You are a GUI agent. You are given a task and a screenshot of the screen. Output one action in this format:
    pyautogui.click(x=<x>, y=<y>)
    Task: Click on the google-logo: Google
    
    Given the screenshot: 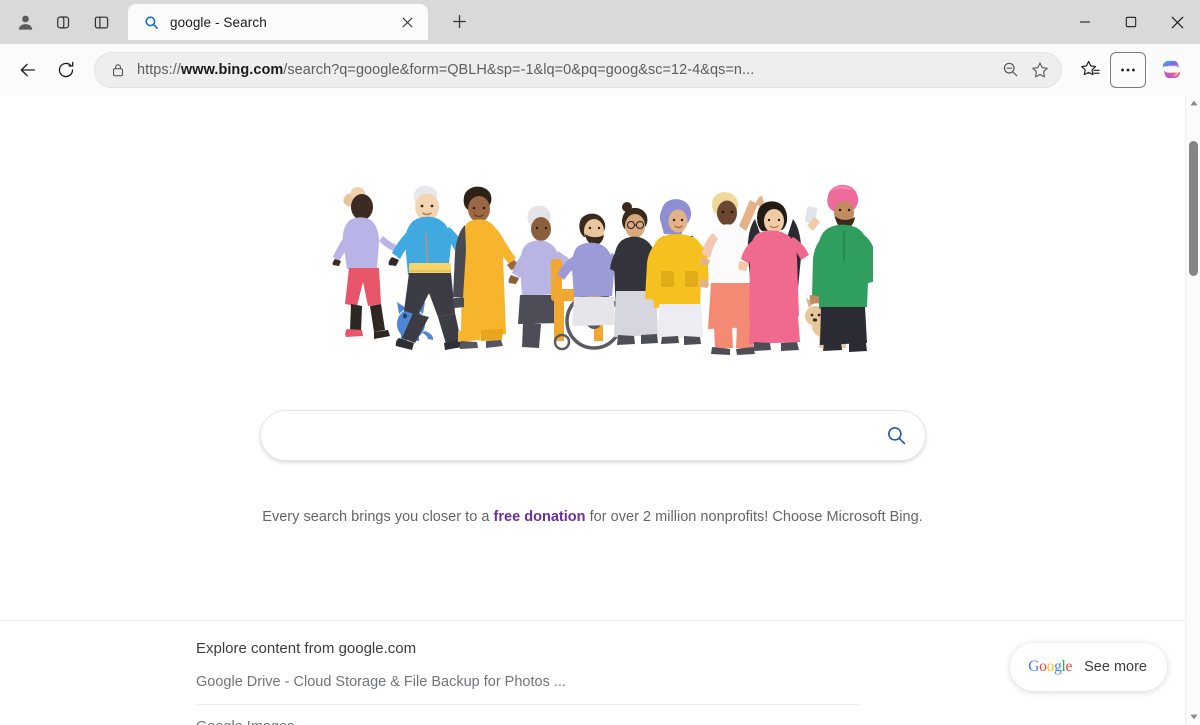 What is the action you would take?
    pyautogui.click(x=1050, y=666)
    